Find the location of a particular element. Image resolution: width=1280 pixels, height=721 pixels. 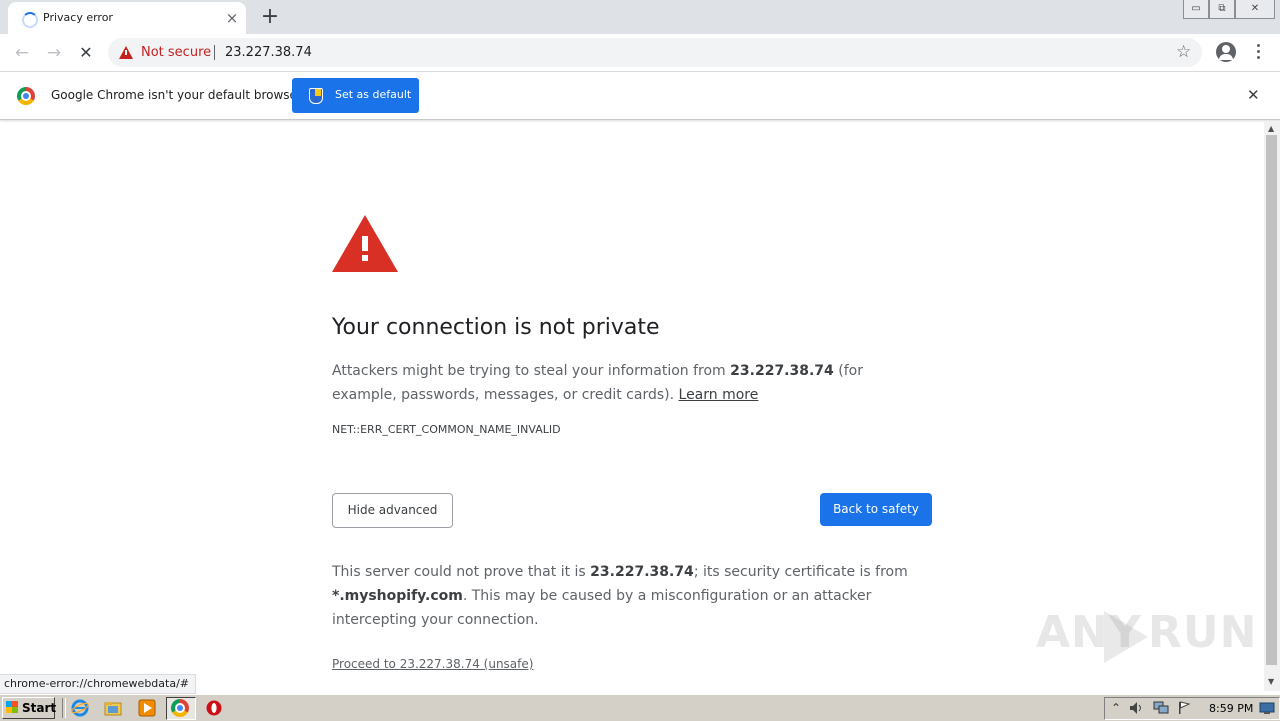

windows-logo-icon is located at coordinates (12, 707).